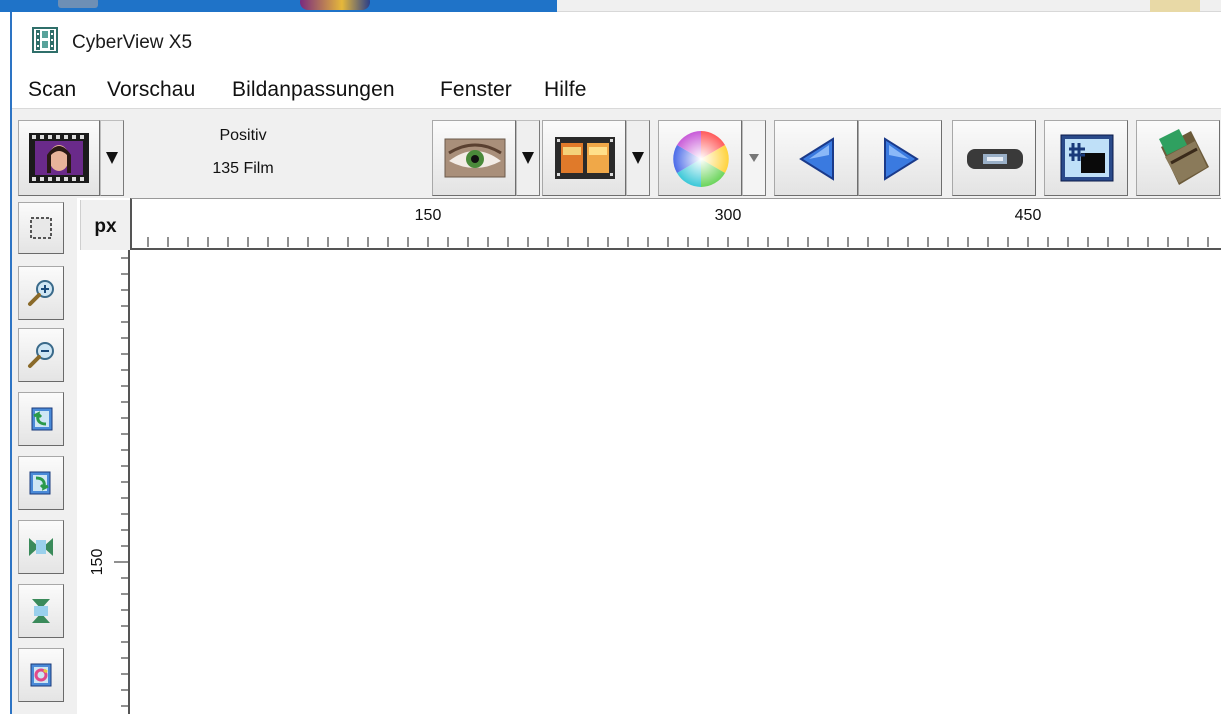  I want to click on window-title: CyberView X5, so click(132, 42).